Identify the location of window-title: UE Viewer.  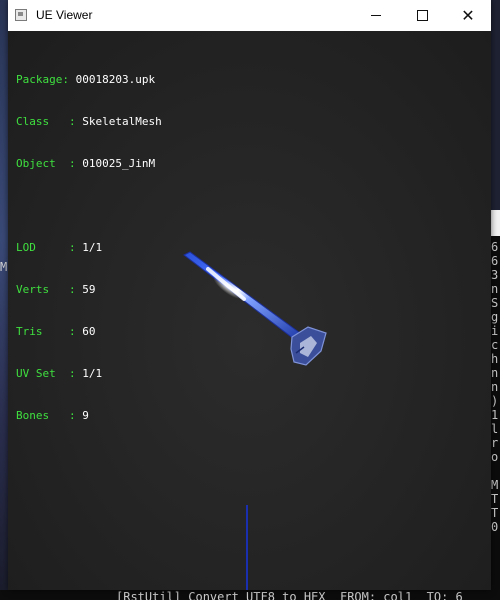
(64, 15).